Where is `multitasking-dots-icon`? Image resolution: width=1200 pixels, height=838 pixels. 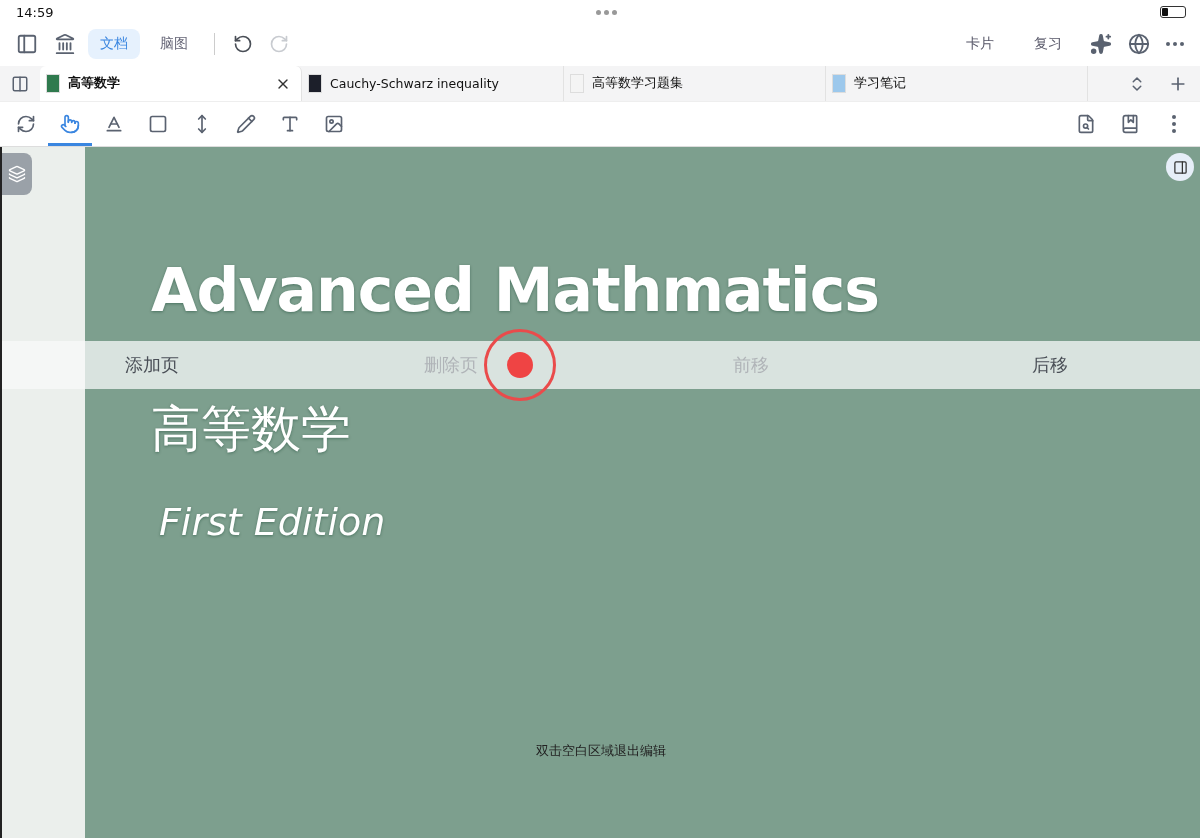
multitasking-dots-icon is located at coordinates (607, 12).